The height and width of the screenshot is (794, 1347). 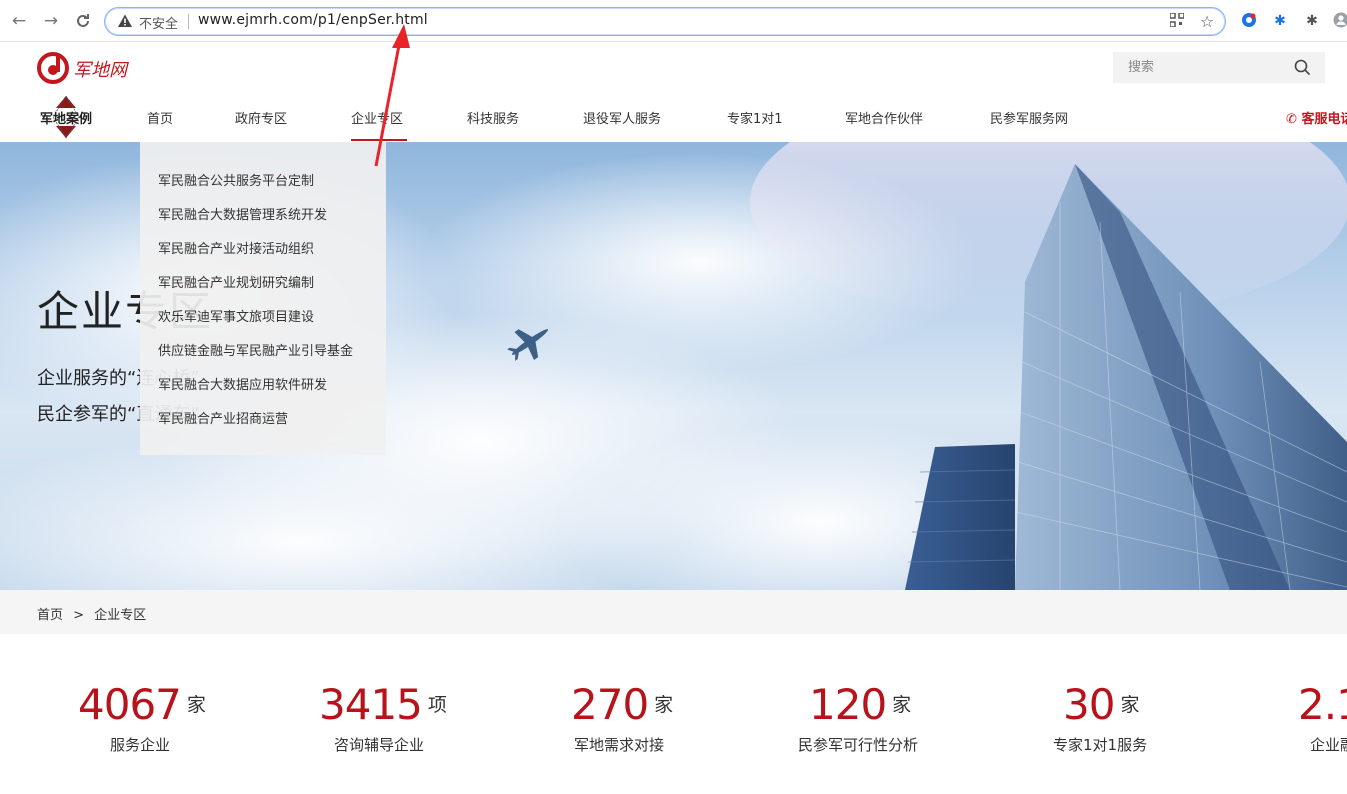 I want to click on breadcrumb-home: 首页, so click(x=50, y=615).